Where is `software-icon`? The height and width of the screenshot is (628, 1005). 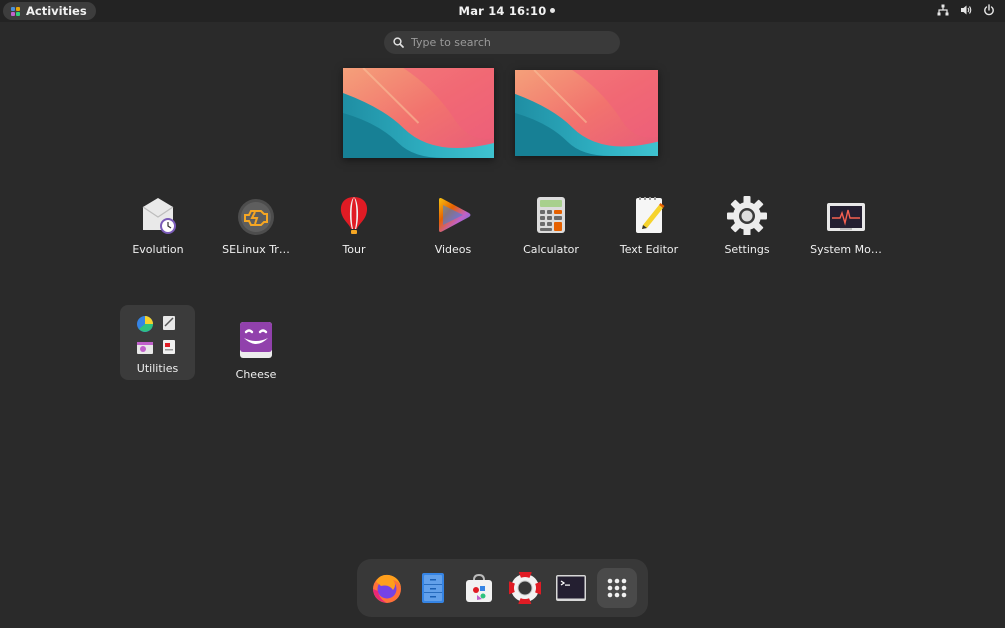 software-icon is located at coordinates (479, 587).